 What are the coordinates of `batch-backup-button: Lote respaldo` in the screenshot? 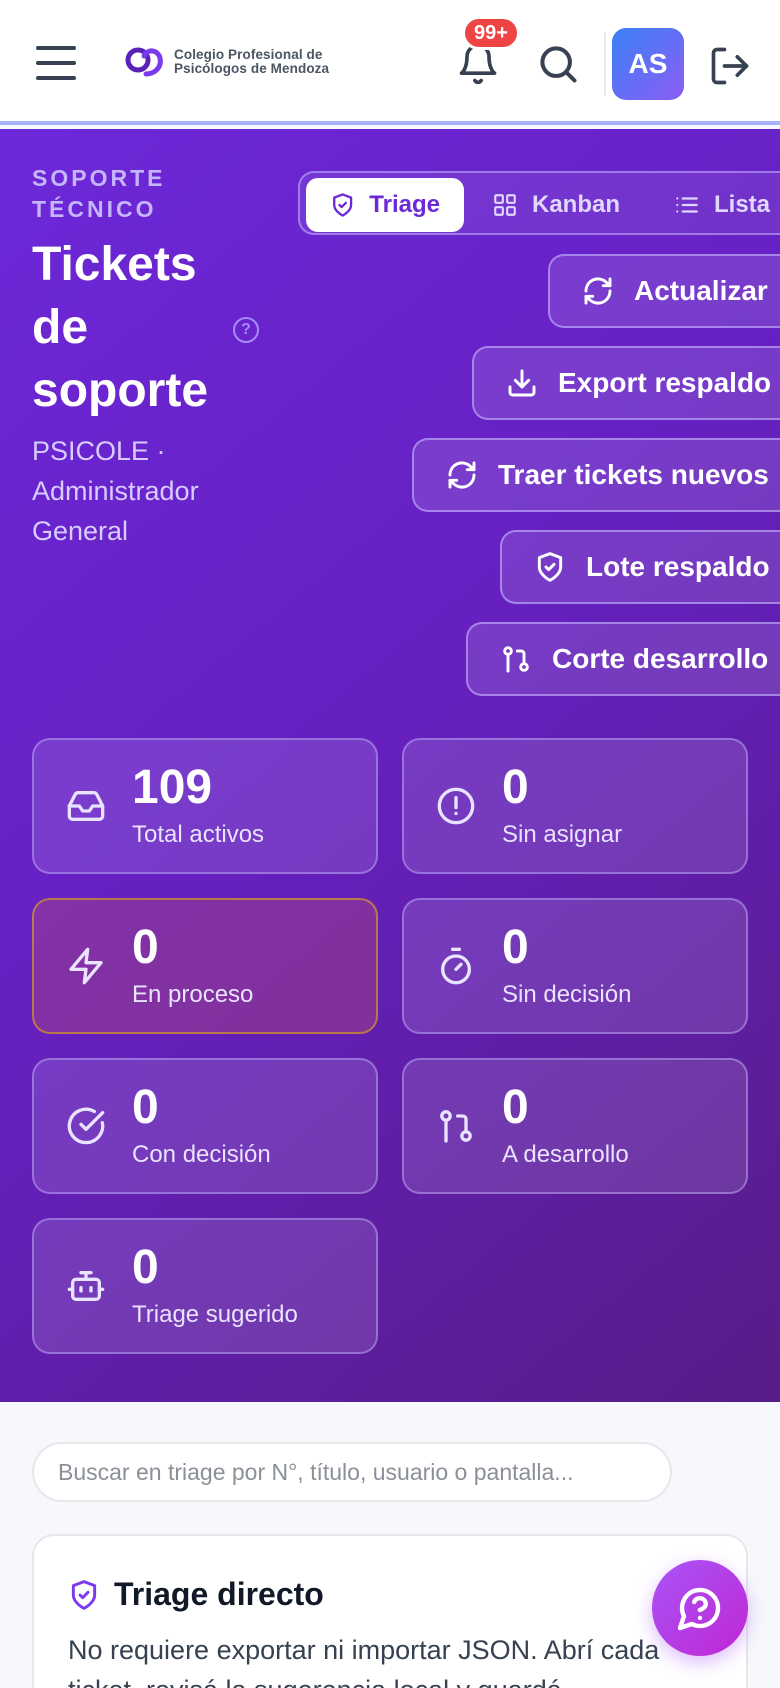 It's located at (640, 567).